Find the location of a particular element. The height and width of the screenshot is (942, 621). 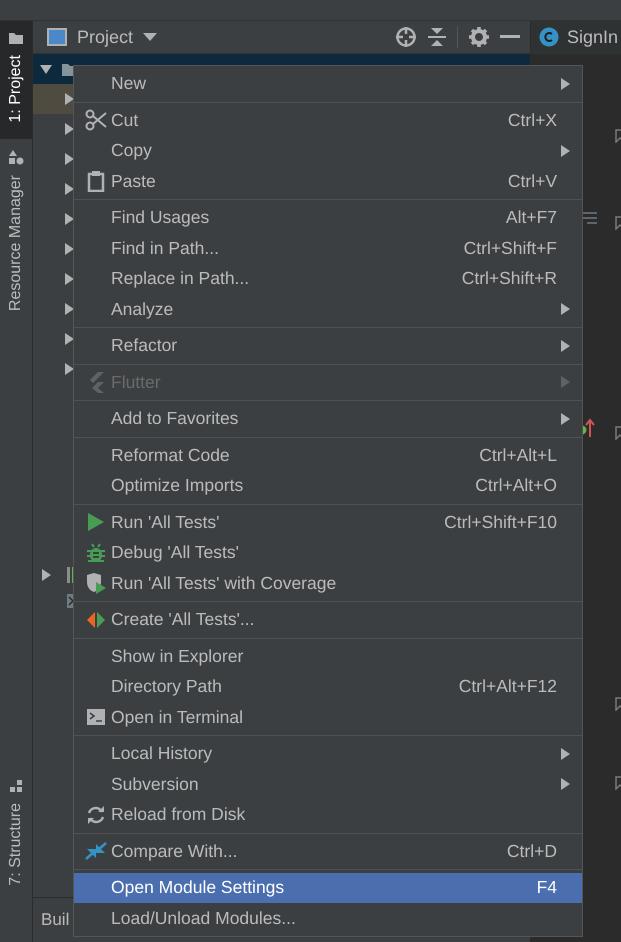

class-icon is located at coordinates (549, 37).